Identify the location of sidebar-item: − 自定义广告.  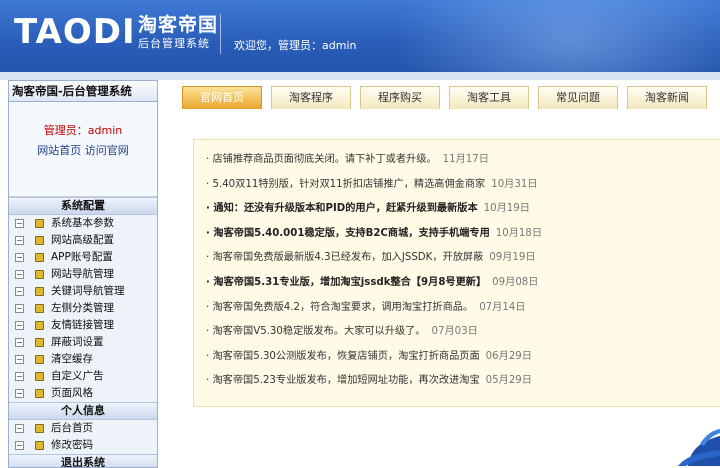
(83, 376).